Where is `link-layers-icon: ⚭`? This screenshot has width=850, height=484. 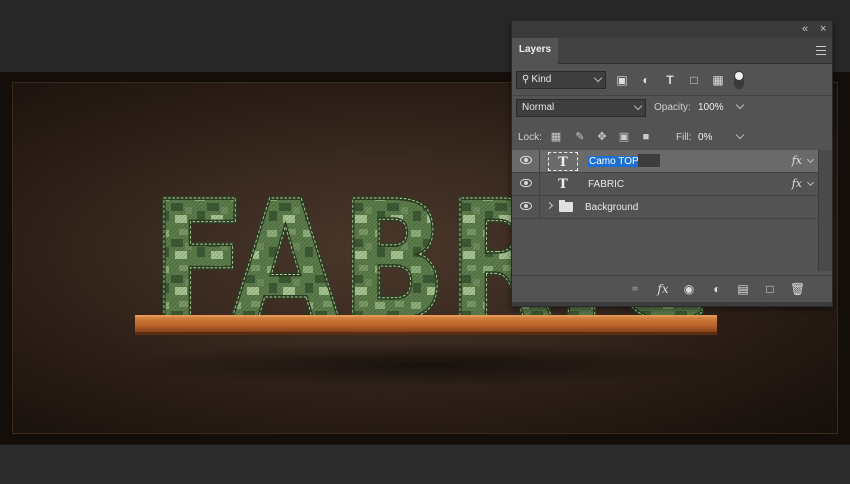
link-layers-icon: ⚭ is located at coordinates (635, 289).